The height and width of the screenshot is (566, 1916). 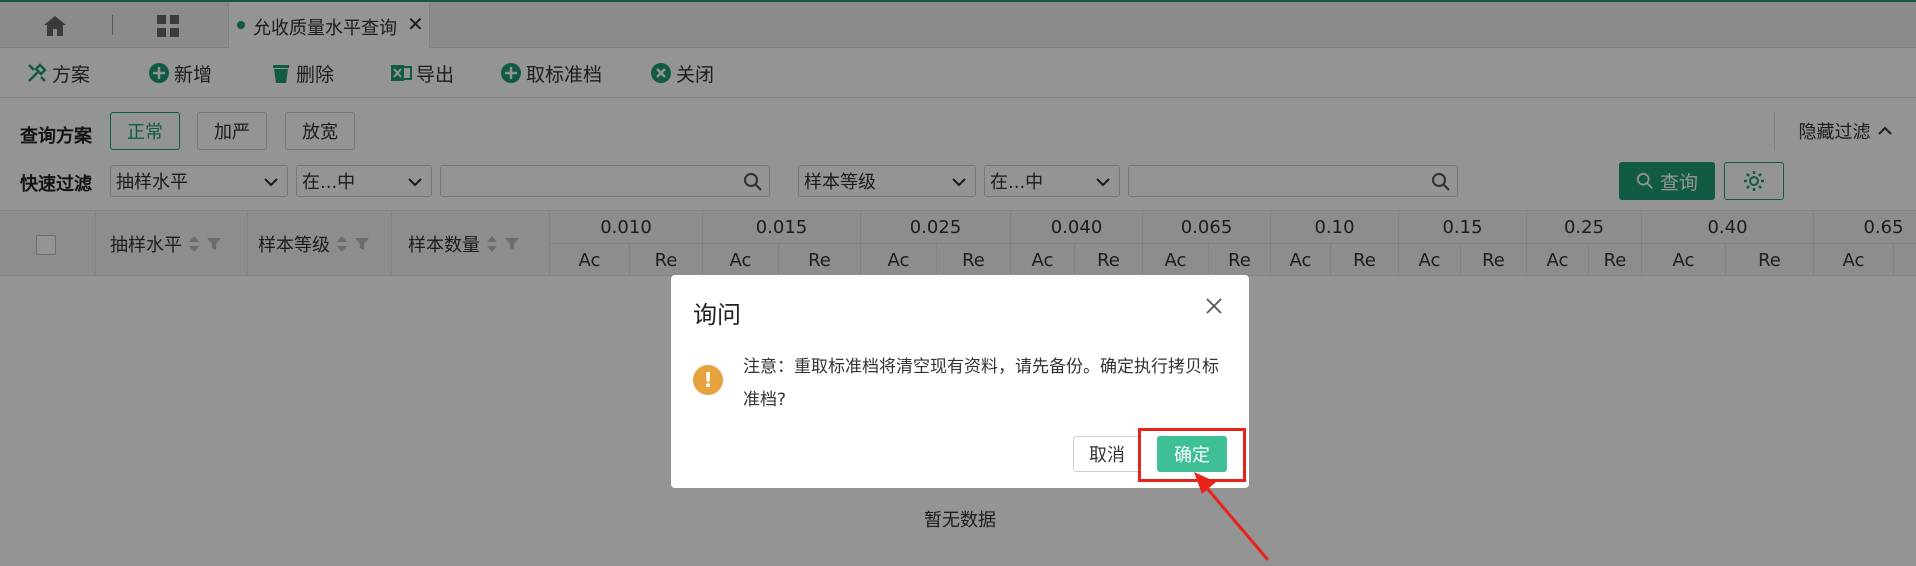 I want to click on close-icon, so click(x=1214, y=306).